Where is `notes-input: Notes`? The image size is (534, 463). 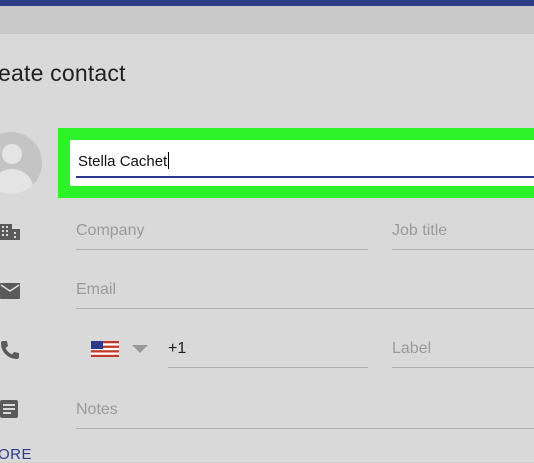
notes-input: Notes is located at coordinates (97, 410).